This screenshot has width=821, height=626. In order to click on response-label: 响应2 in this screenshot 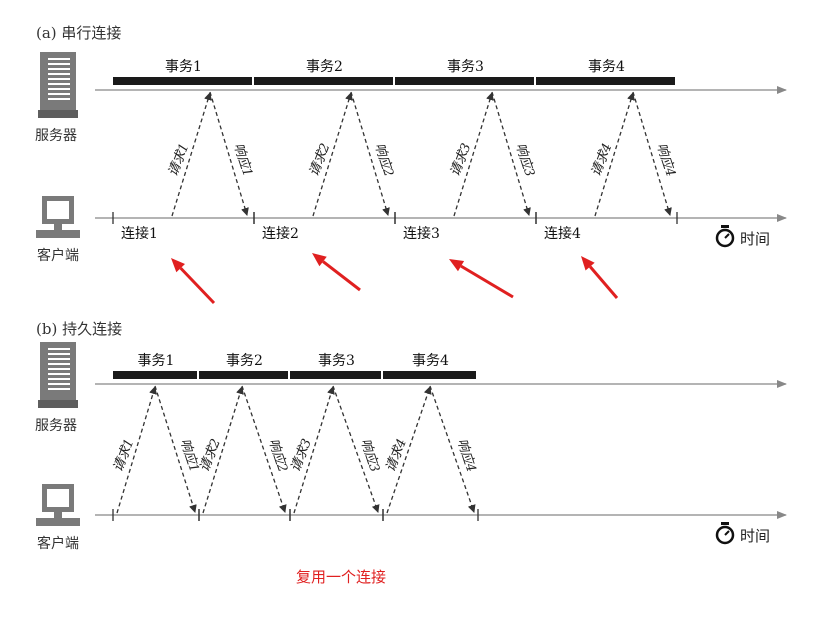, I will do `click(278, 456)`.